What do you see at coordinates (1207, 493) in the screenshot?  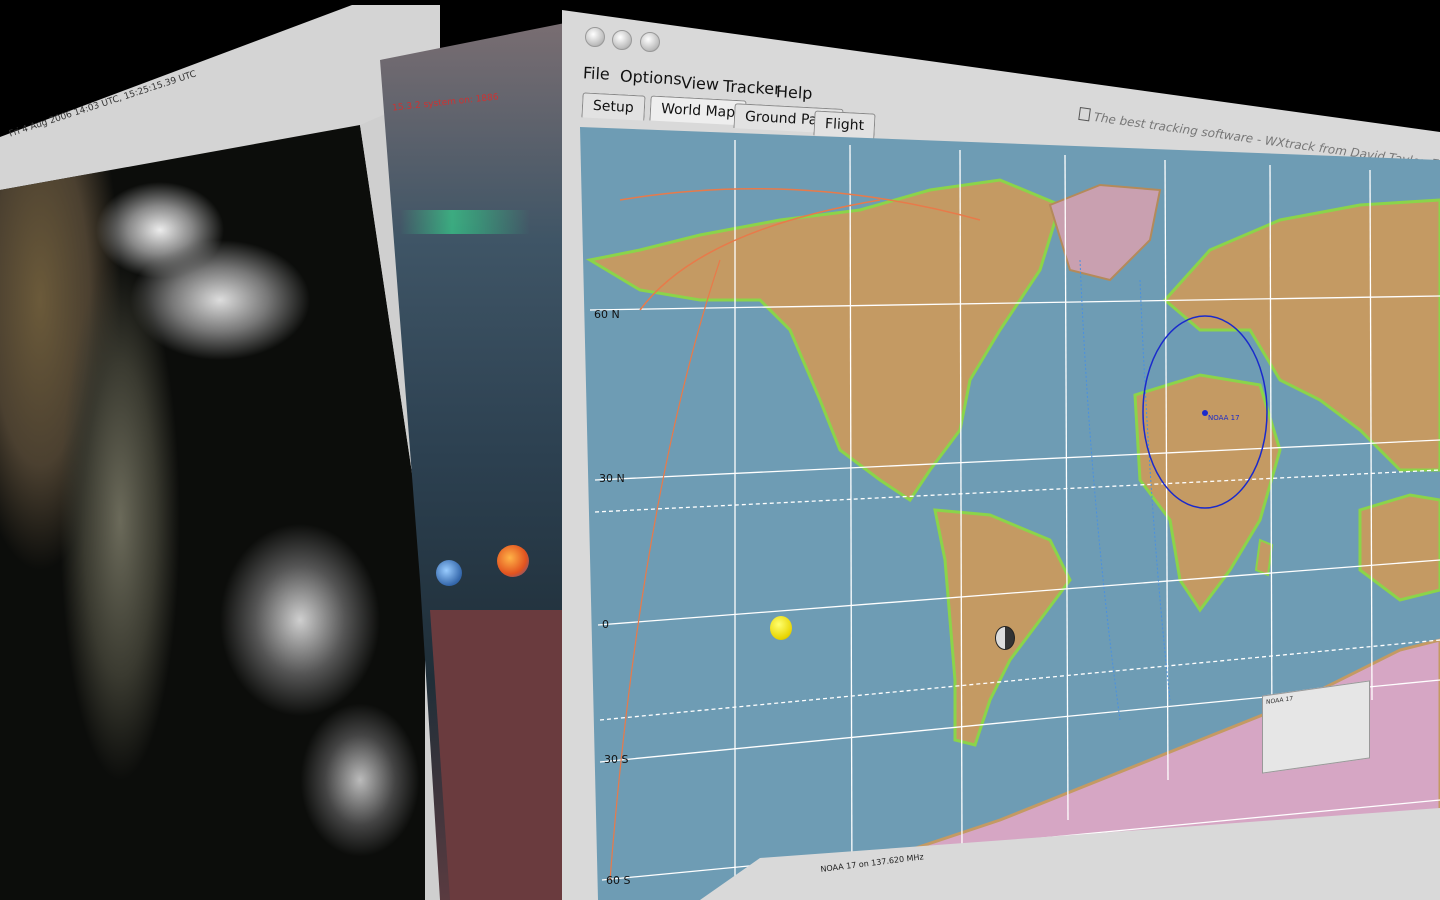 I see `africa` at bounding box center [1207, 493].